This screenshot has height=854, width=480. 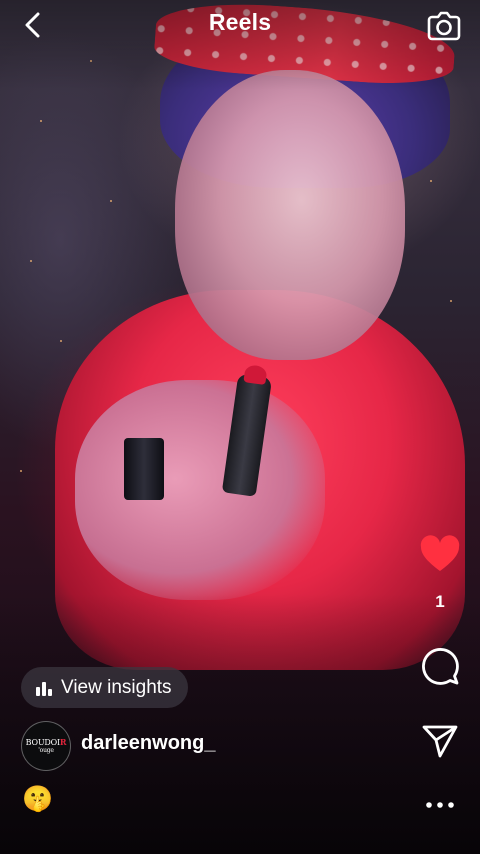 I want to click on comment-button, so click(x=440, y=666).